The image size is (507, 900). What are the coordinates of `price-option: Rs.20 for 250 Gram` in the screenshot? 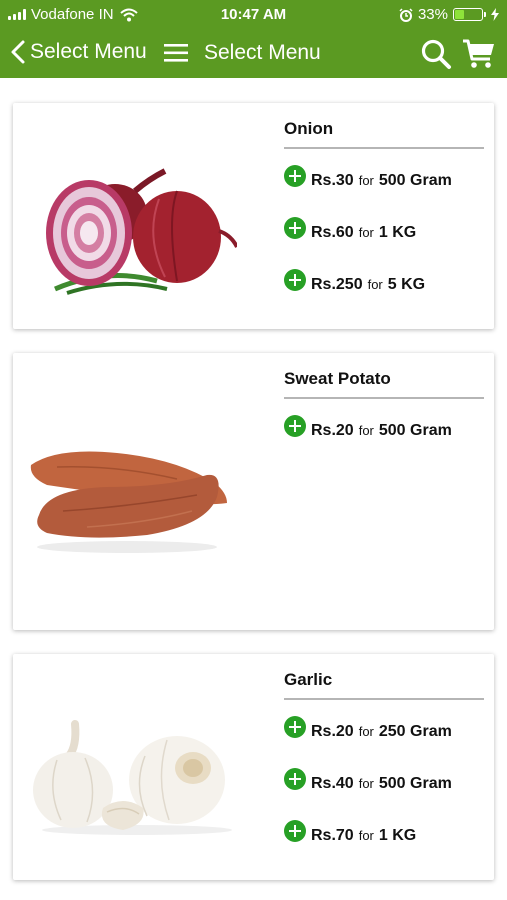 It's located at (384, 732).